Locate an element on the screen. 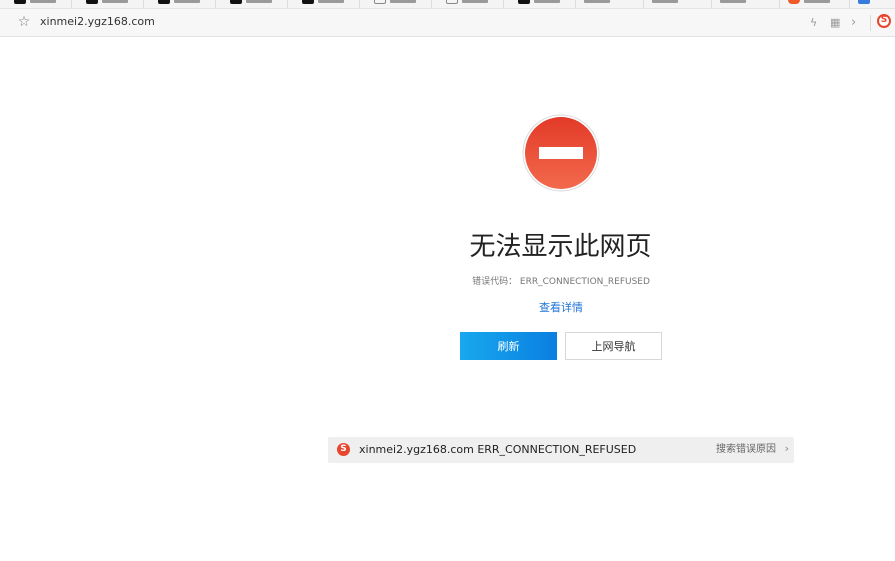  lightning-icon: ϟ is located at coordinates (813, 23).